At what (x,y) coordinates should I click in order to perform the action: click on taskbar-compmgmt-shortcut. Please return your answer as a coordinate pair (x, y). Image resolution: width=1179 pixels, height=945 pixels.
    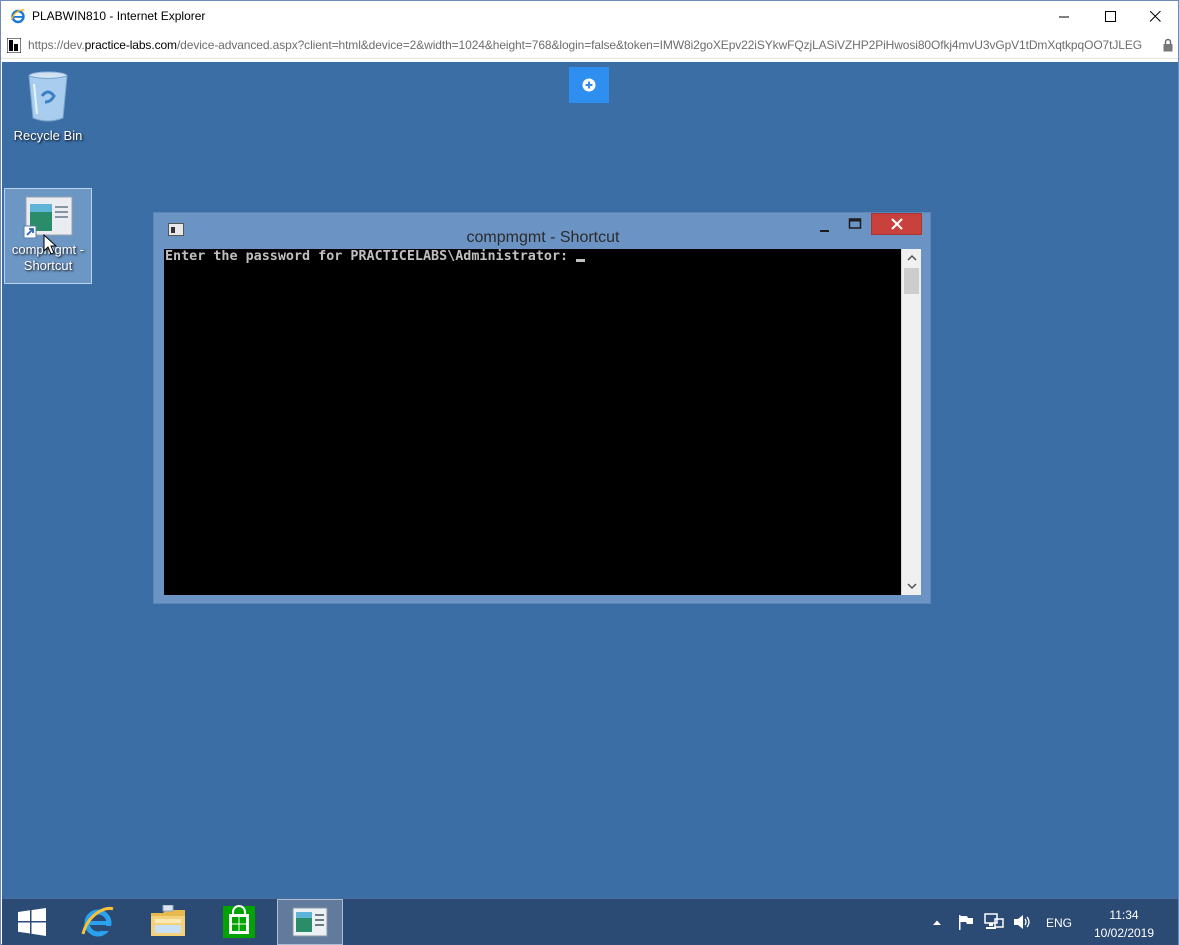
    Looking at the image, I should click on (310, 922).